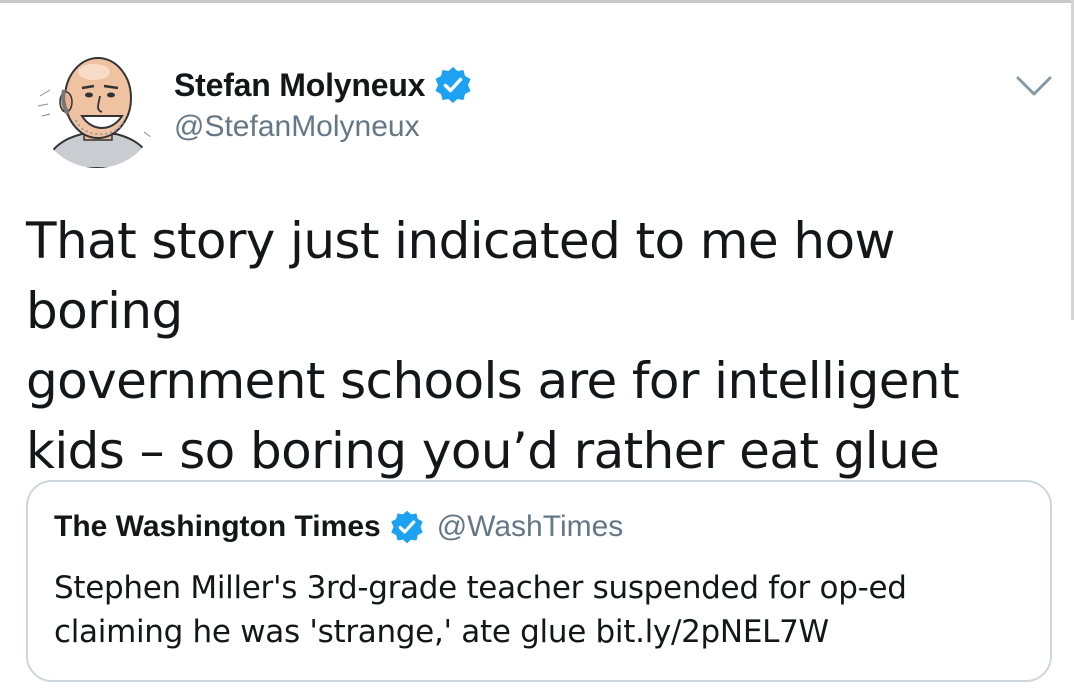 The height and width of the screenshot is (700, 1074). What do you see at coordinates (537, 1) in the screenshot?
I see `top-divider` at bounding box center [537, 1].